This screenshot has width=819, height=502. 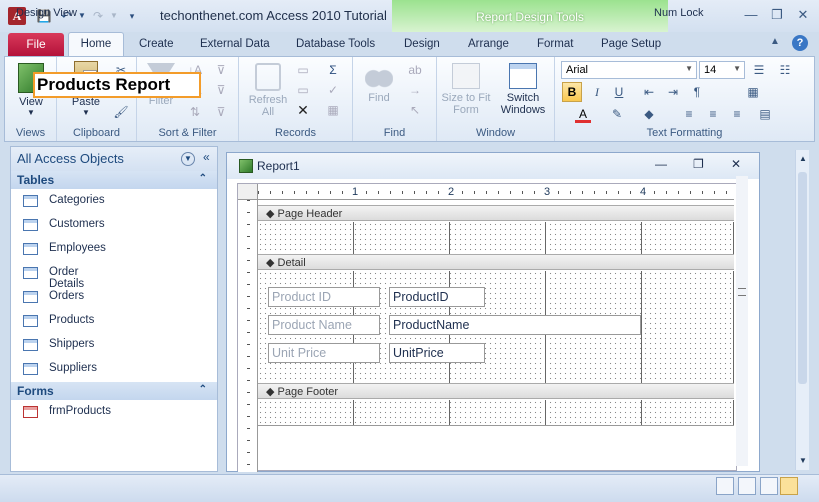 I want to click on group-window: Size to Fit Form Switch Windows Window, so click(x=496, y=99).